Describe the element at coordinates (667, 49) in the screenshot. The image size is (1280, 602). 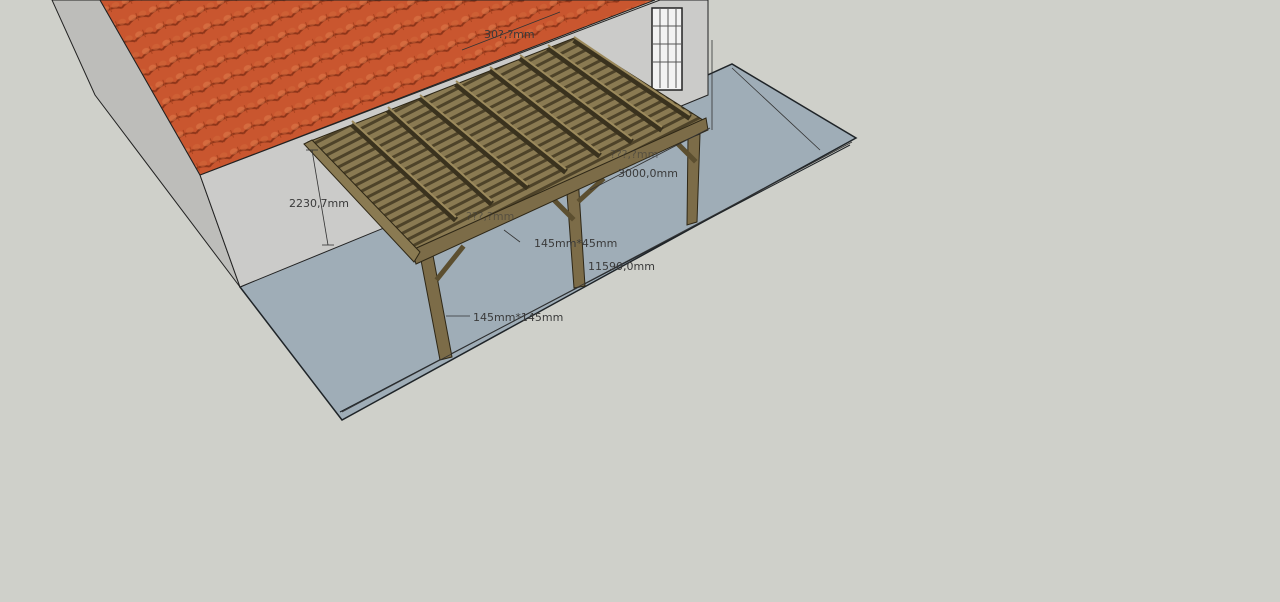
I see `house-door` at that location.